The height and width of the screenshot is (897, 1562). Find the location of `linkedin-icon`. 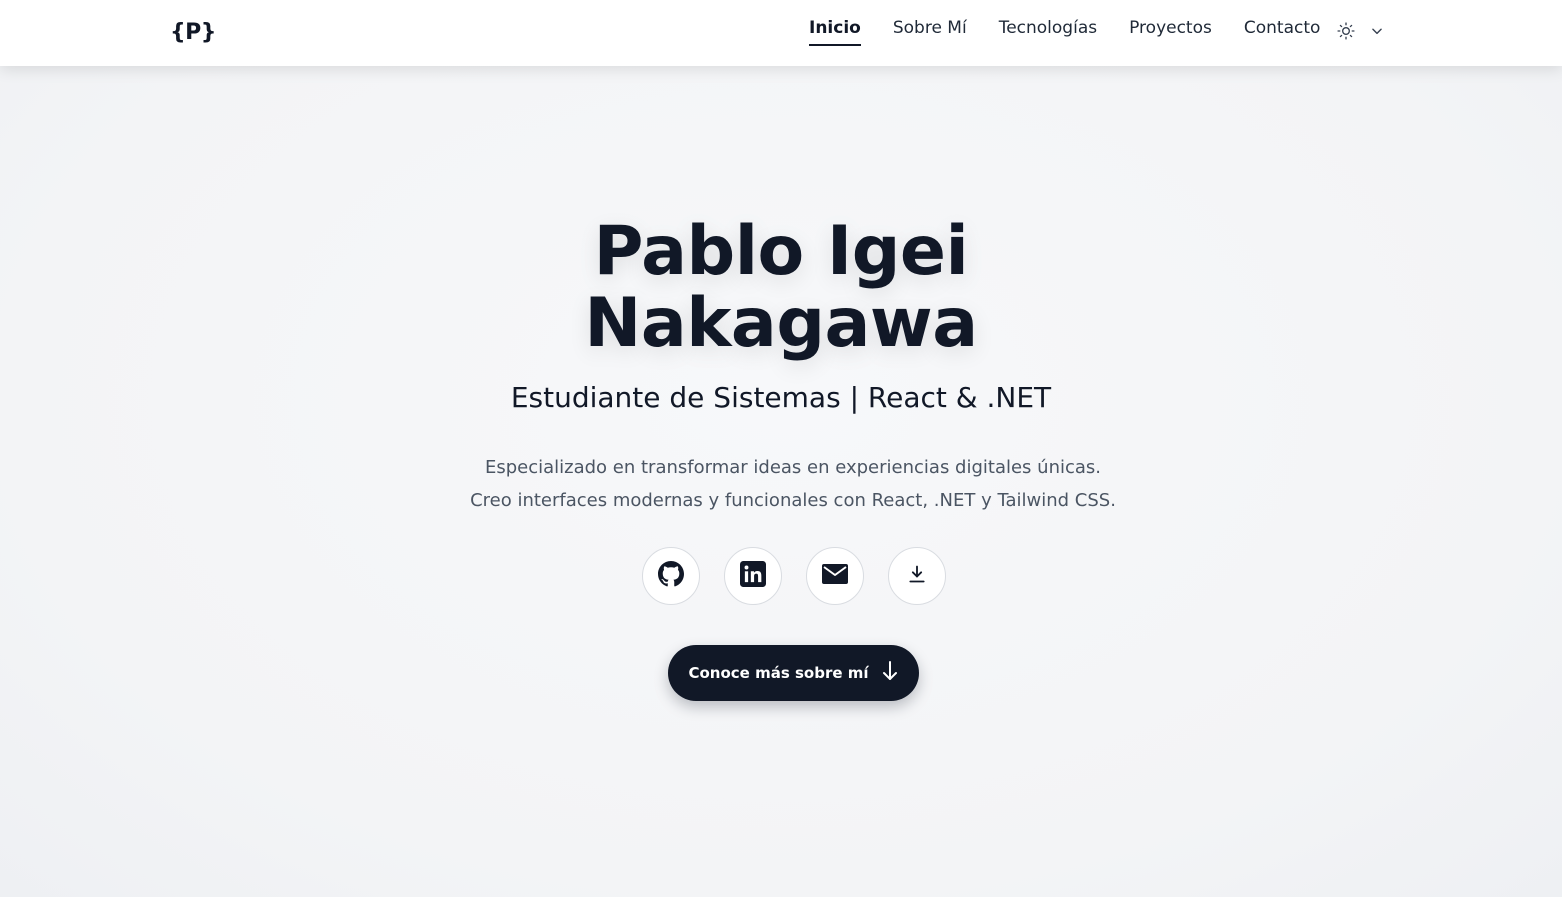

linkedin-icon is located at coordinates (753, 576).